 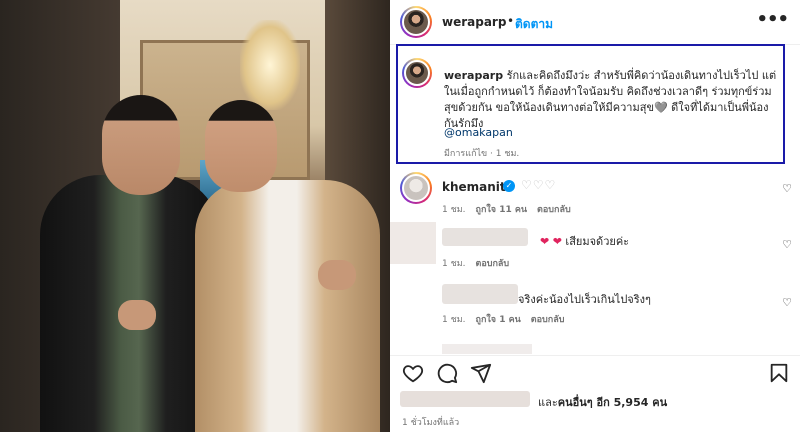 I want to click on post-header: weraparp • ติดตาม •••, so click(x=595, y=22).